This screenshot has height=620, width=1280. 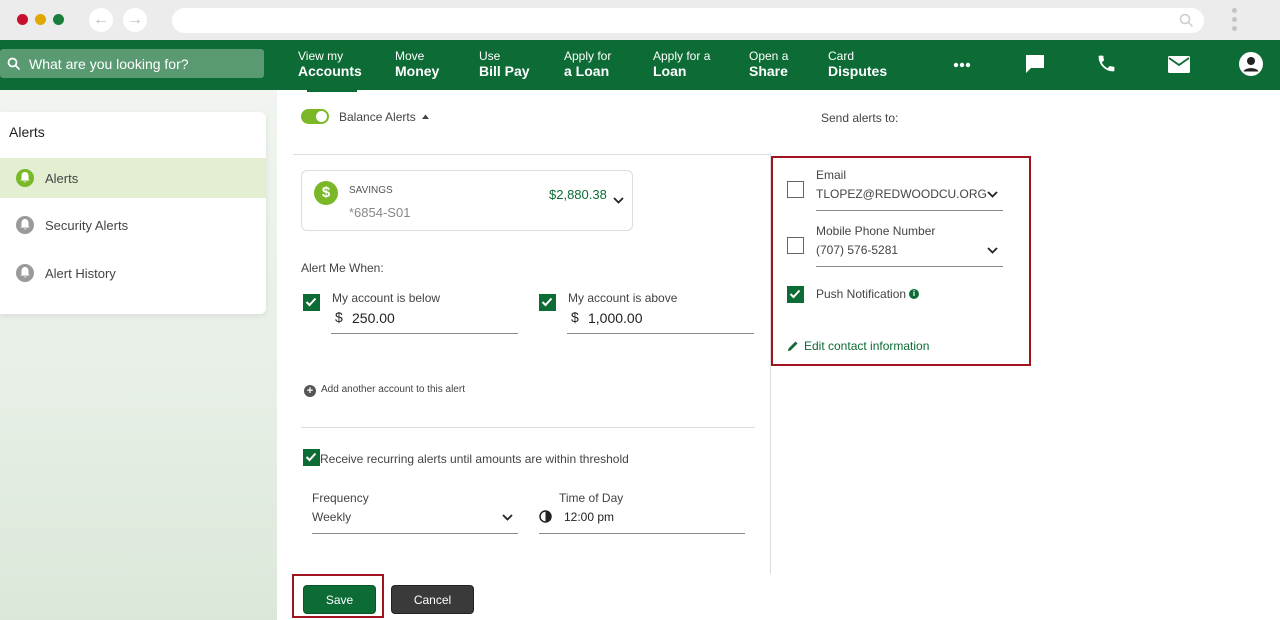 I want to click on mail-icon, so click(x=1179, y=64).